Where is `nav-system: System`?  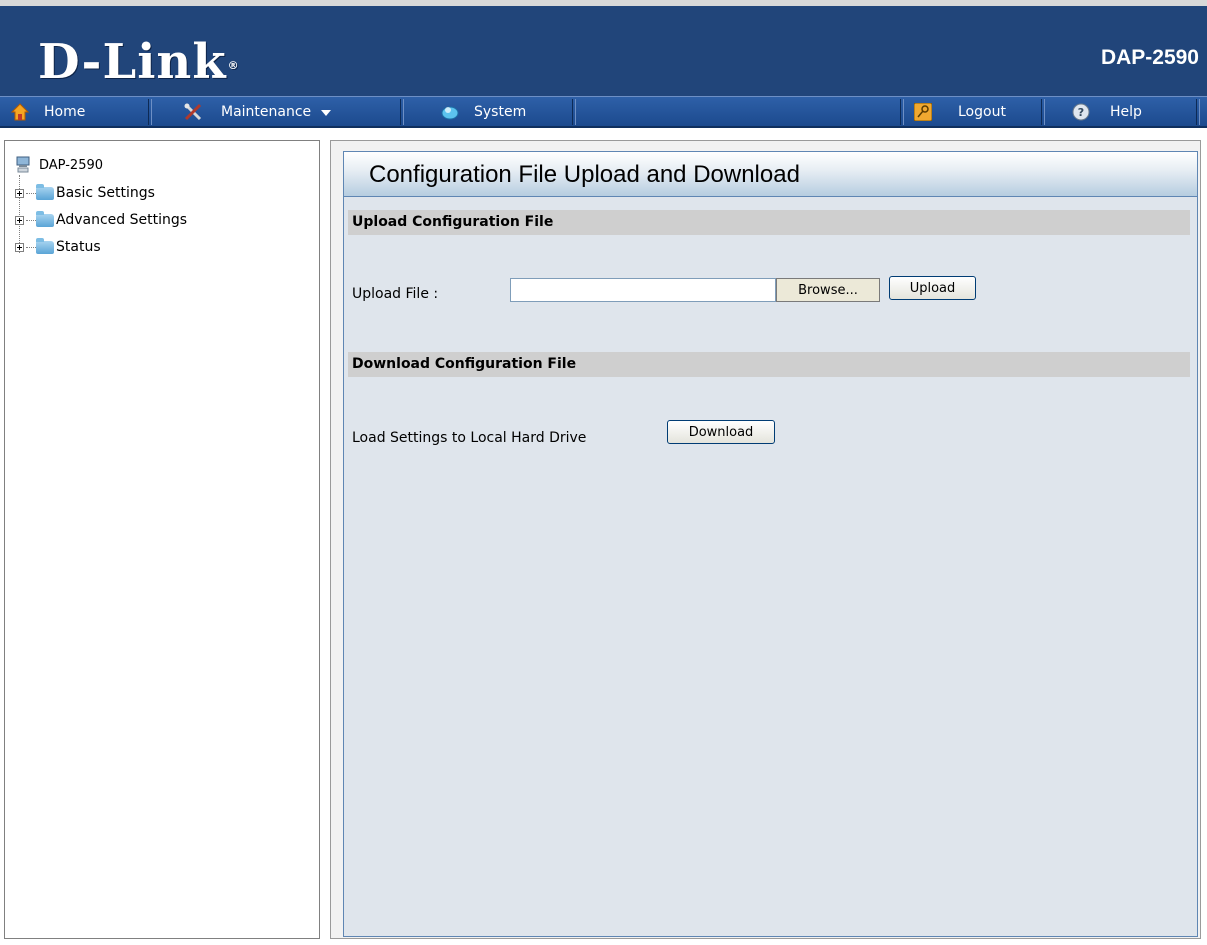
nav-system: System is located at coordinates (505, 112).